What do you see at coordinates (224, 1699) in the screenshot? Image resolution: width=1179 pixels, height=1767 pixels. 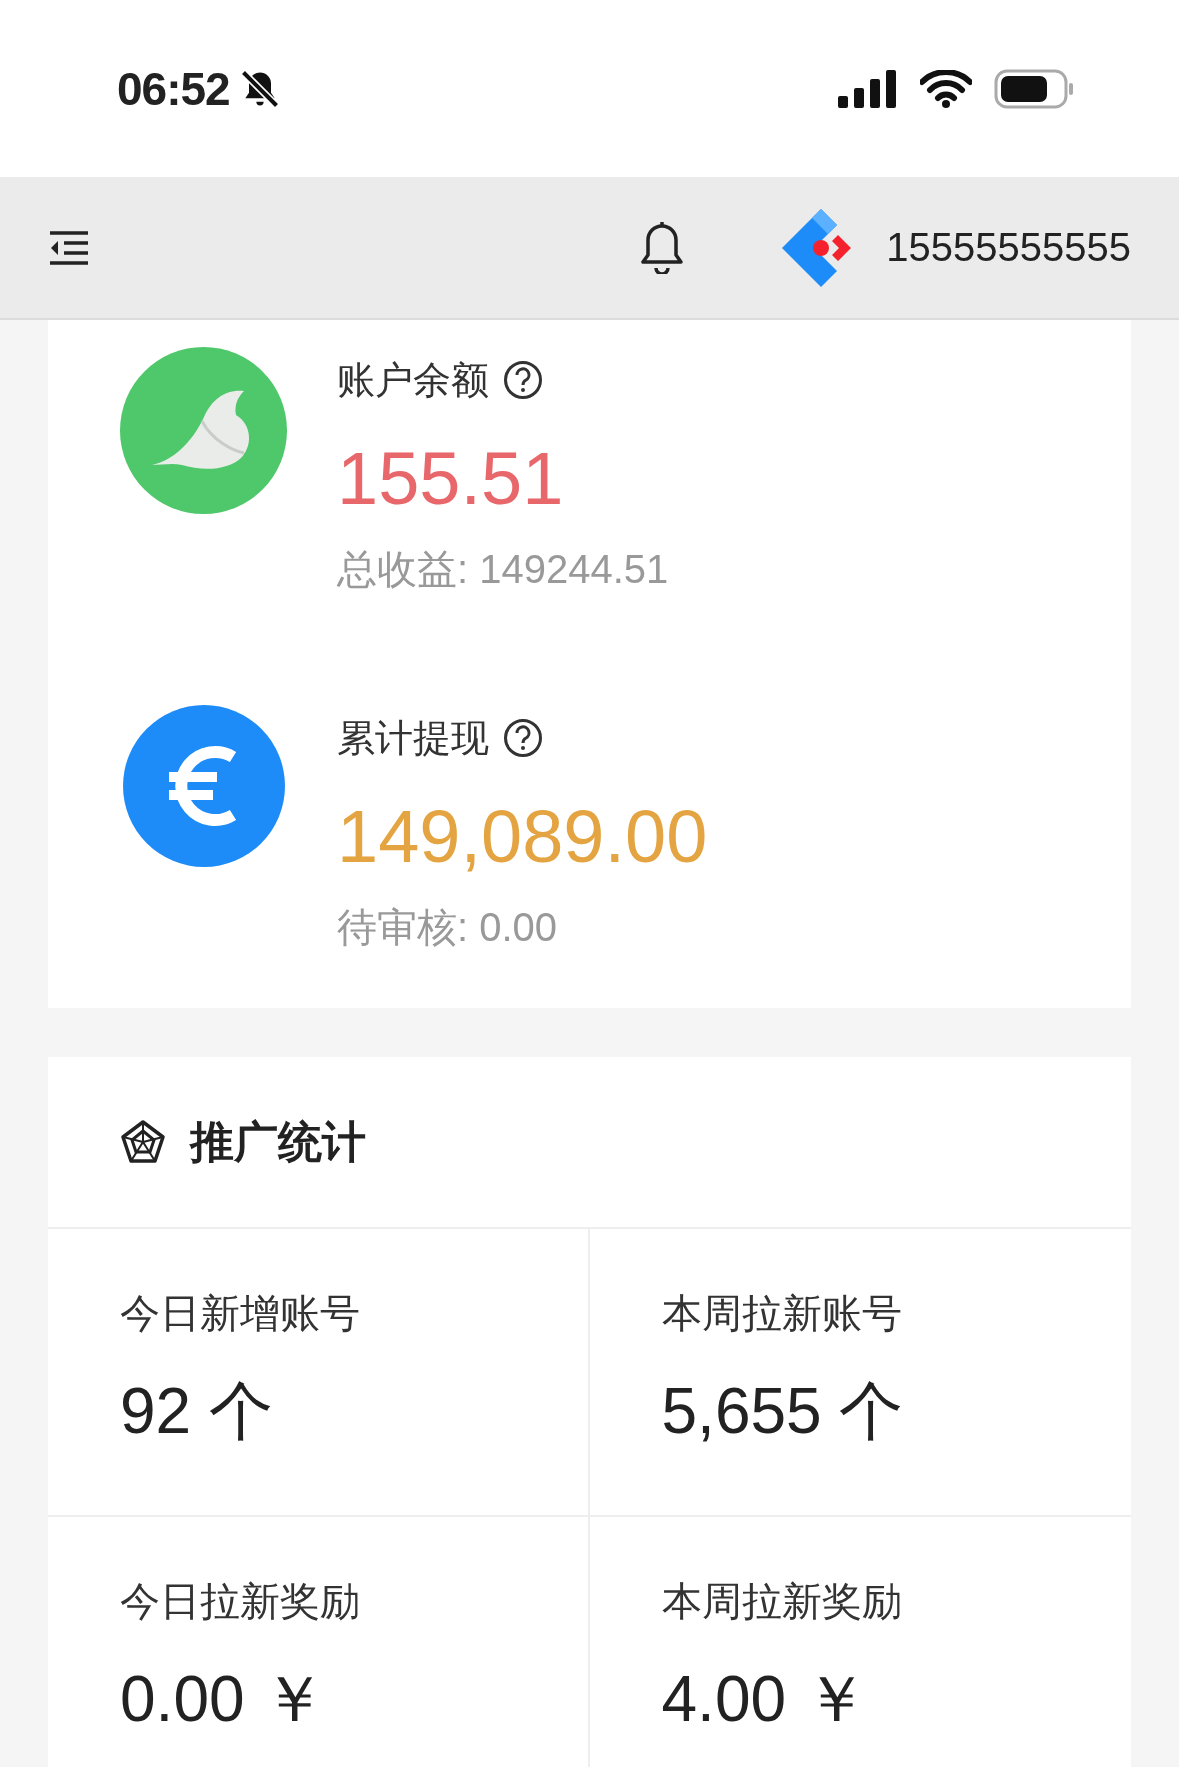 I see `stat-value: 0.00 ￥` at bounding box center [224, 1699].